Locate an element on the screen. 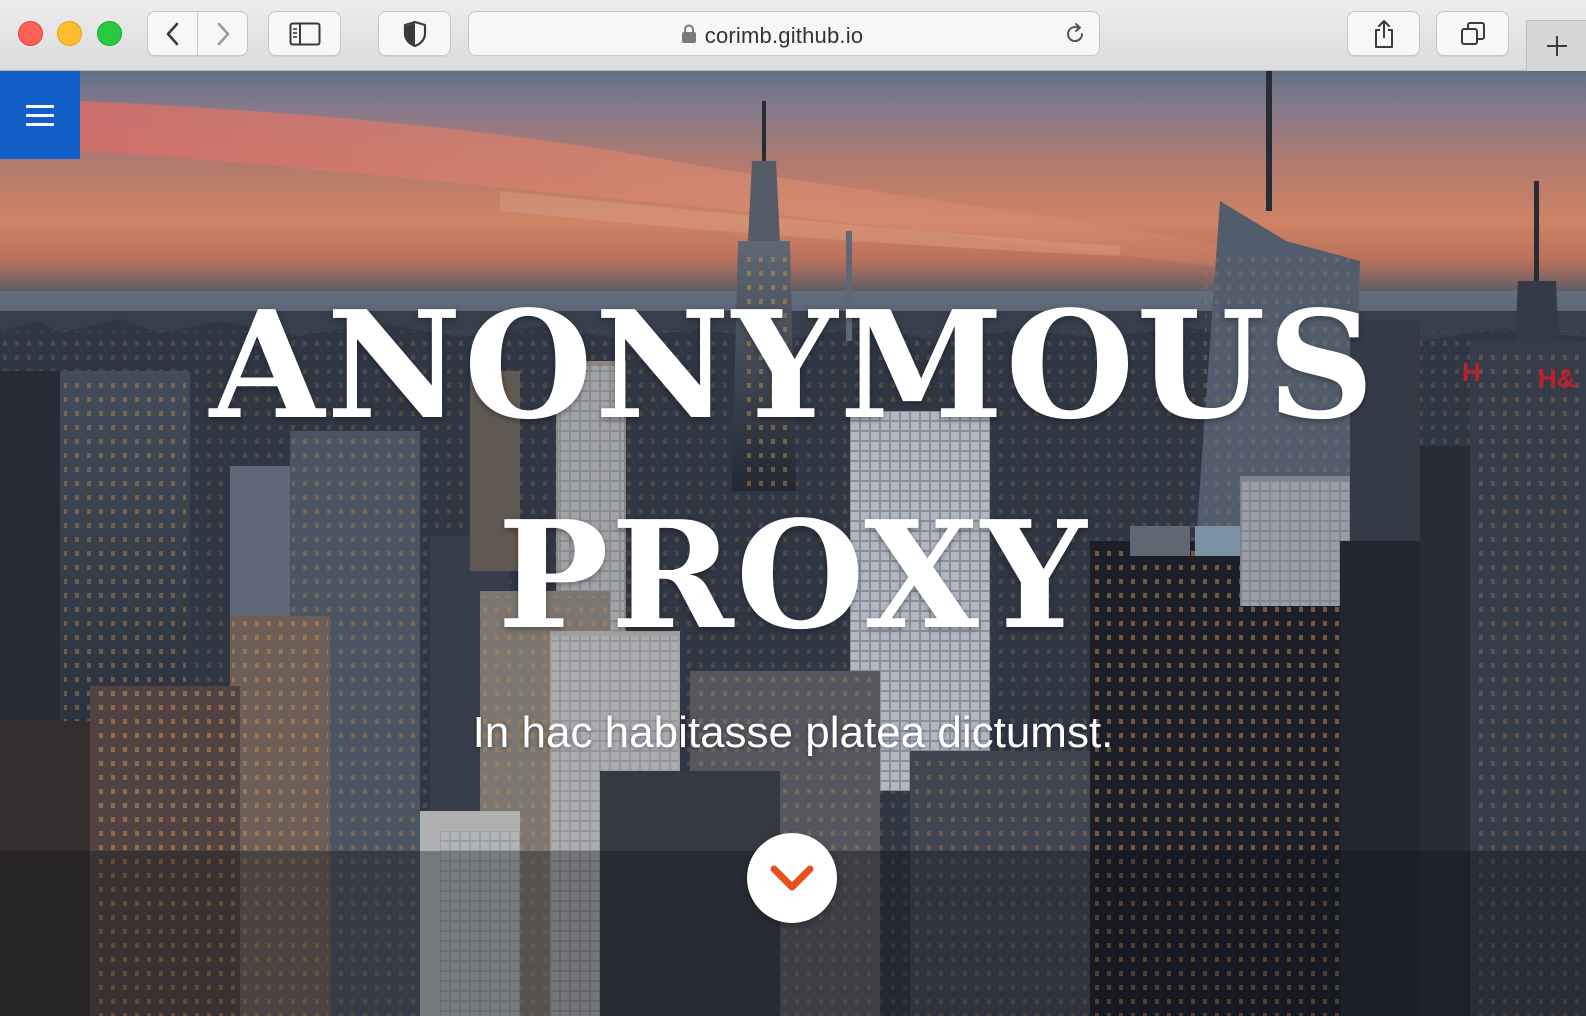  sidebar-icon is located at coordinates (304, 33).